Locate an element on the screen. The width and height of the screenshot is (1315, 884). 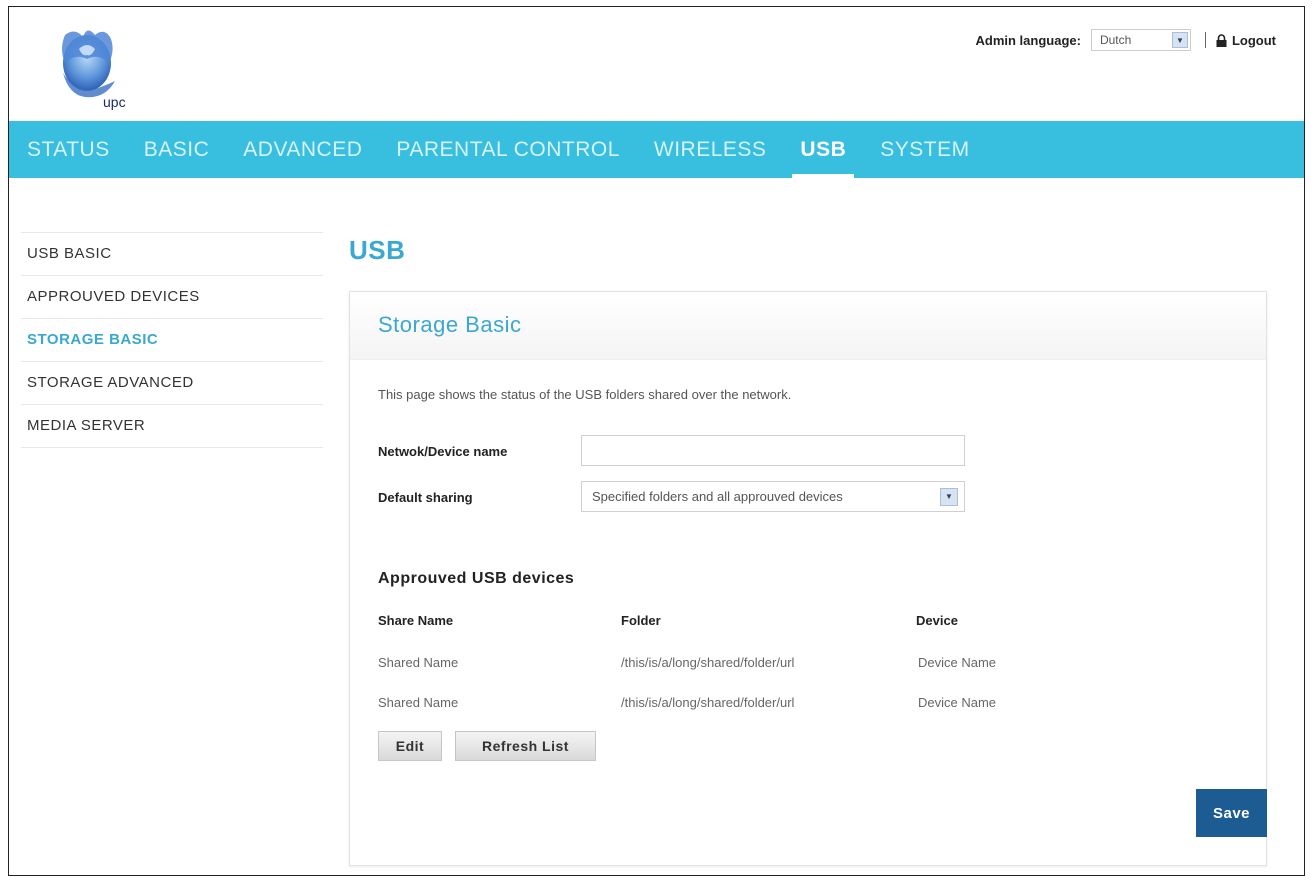
default-sharing-label: Default sharing is located at coordinates (425, 497).